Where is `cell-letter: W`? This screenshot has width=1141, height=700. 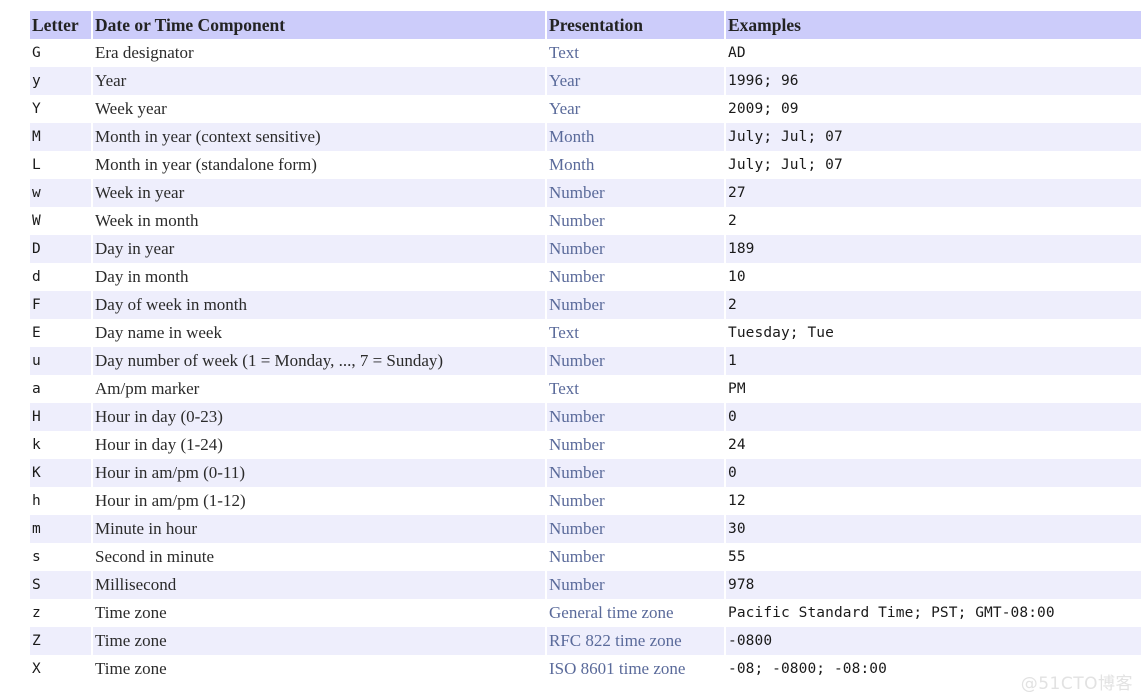
cell-letter: W is located at coordinates (60, 221).